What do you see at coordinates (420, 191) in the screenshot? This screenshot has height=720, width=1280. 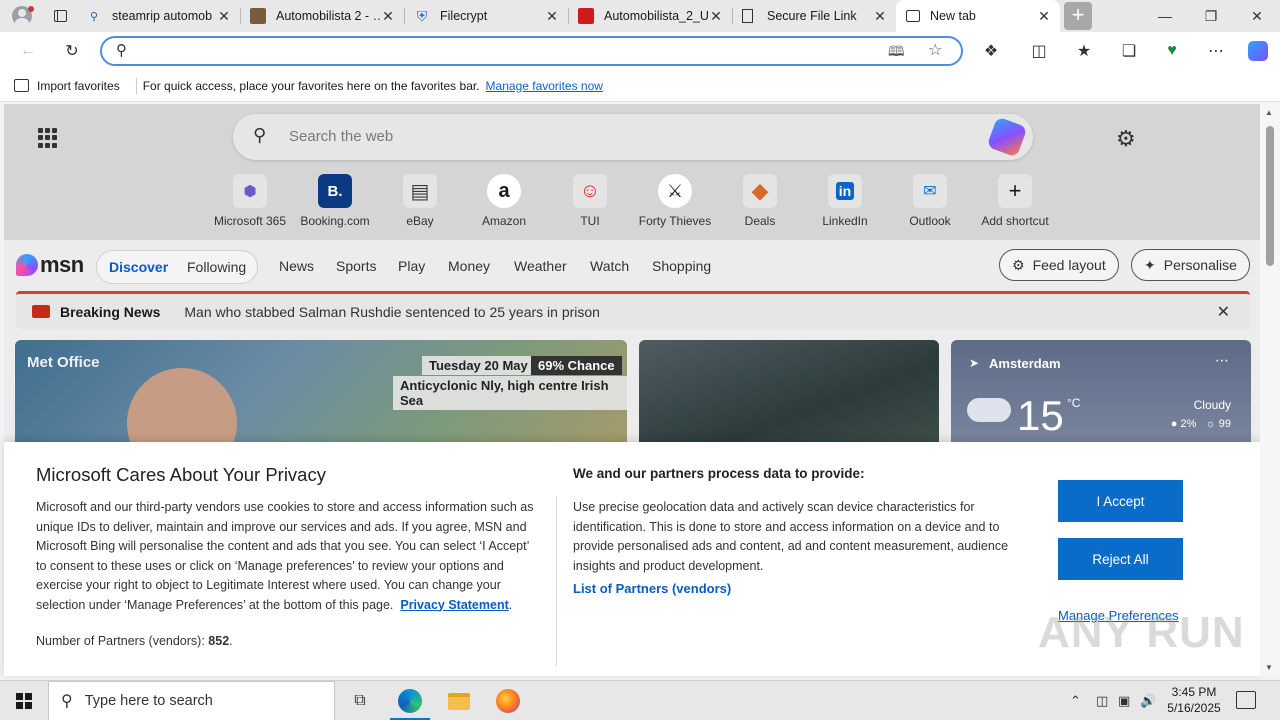 I see `ebay-icon: ▤` at bounding box center [420, 191].